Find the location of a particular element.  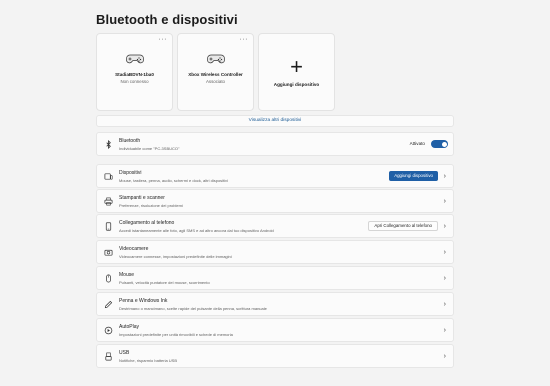

device-name: StadiaBDVN-1ba0 is located at coordinates (134, 74).